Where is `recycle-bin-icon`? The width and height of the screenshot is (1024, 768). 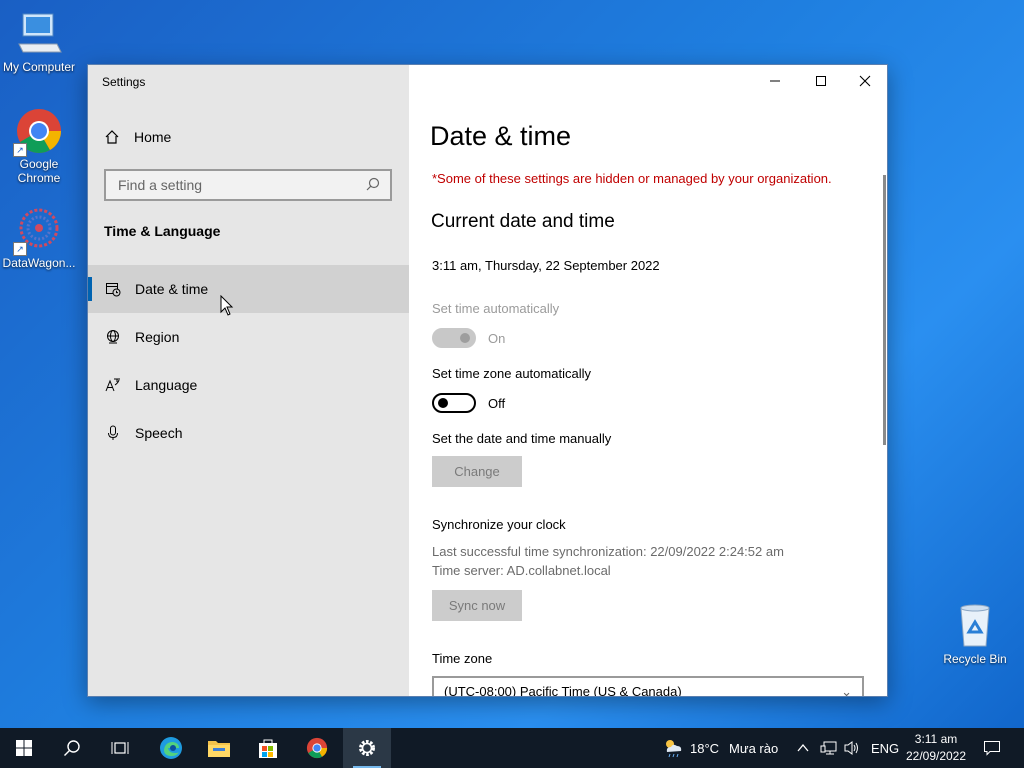 recycle-bin-icon is located at coordinates (975, 626).